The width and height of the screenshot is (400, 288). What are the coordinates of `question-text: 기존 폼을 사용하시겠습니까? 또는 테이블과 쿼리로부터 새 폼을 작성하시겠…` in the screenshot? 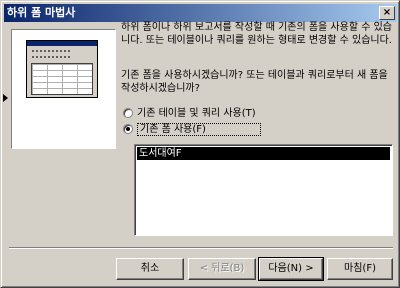 It's located at (254, 82).